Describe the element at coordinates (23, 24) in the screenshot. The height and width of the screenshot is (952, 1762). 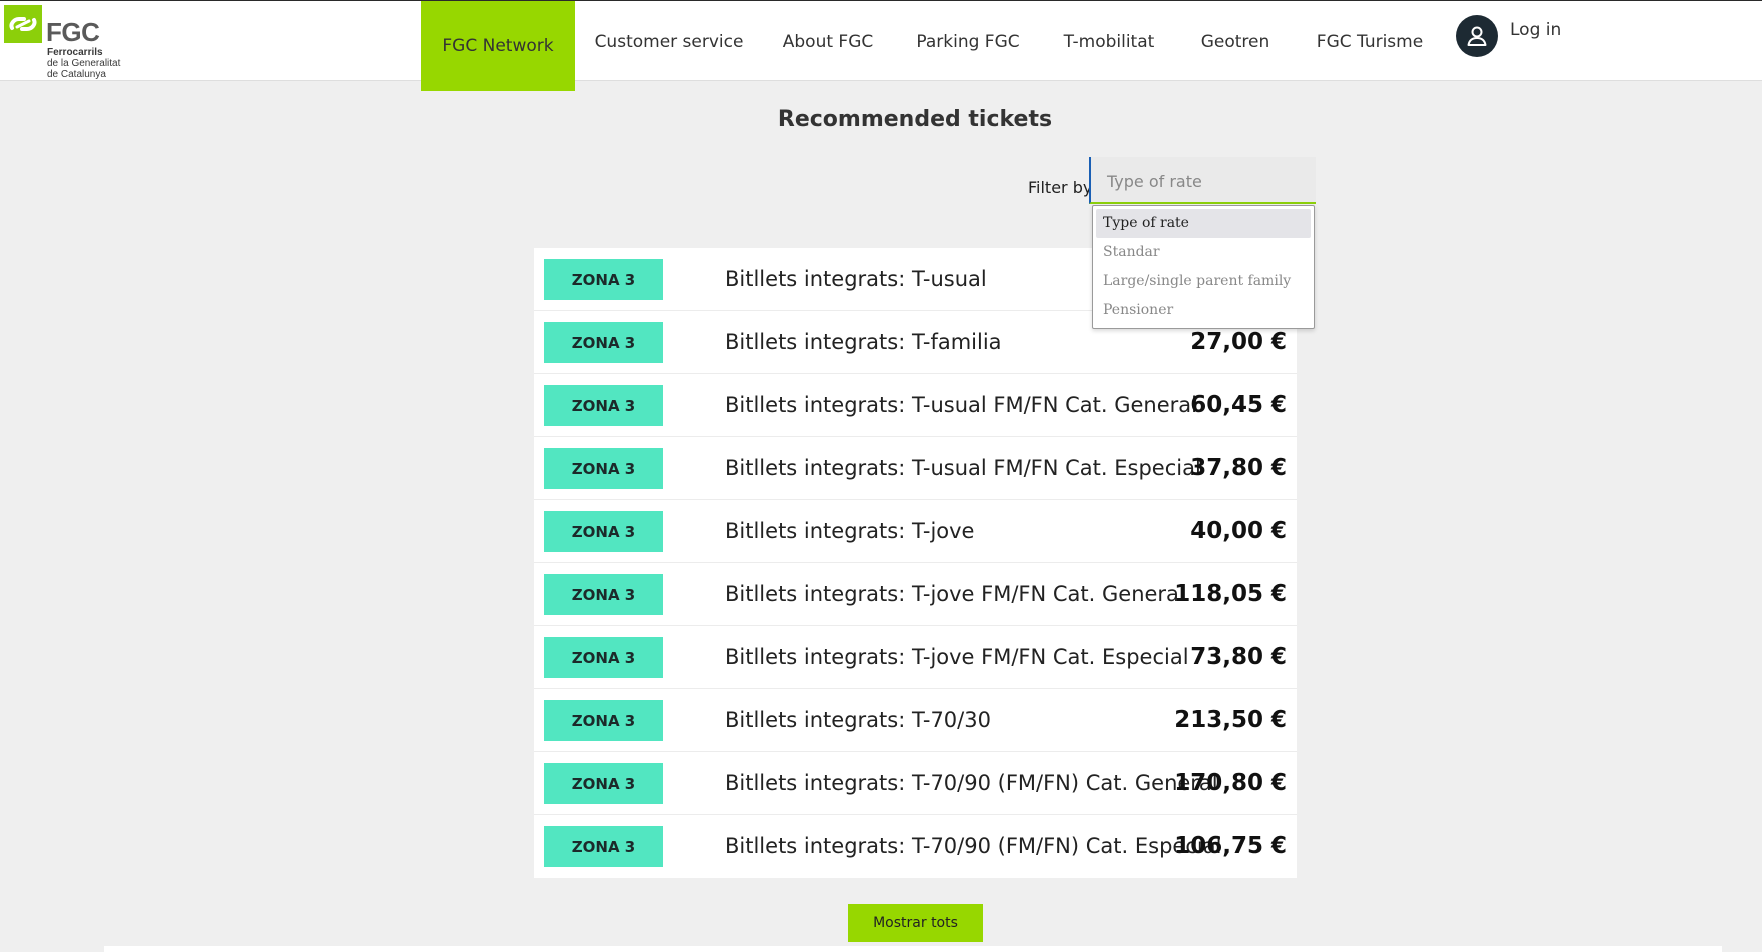
I see `fgc-logo-mark-icon` at that location.